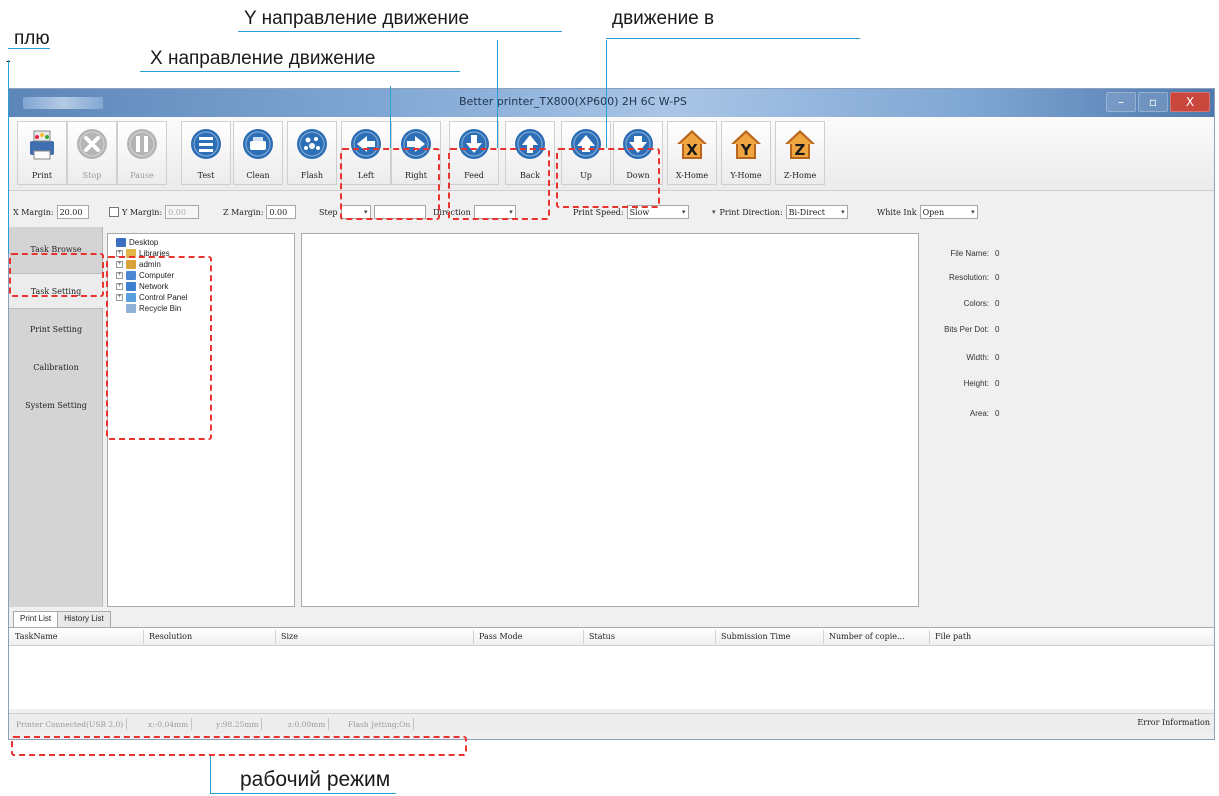 This screenshot has width=1219, height=796. I want to click on yhome-button: Y Y-Home, so click(746, 153).